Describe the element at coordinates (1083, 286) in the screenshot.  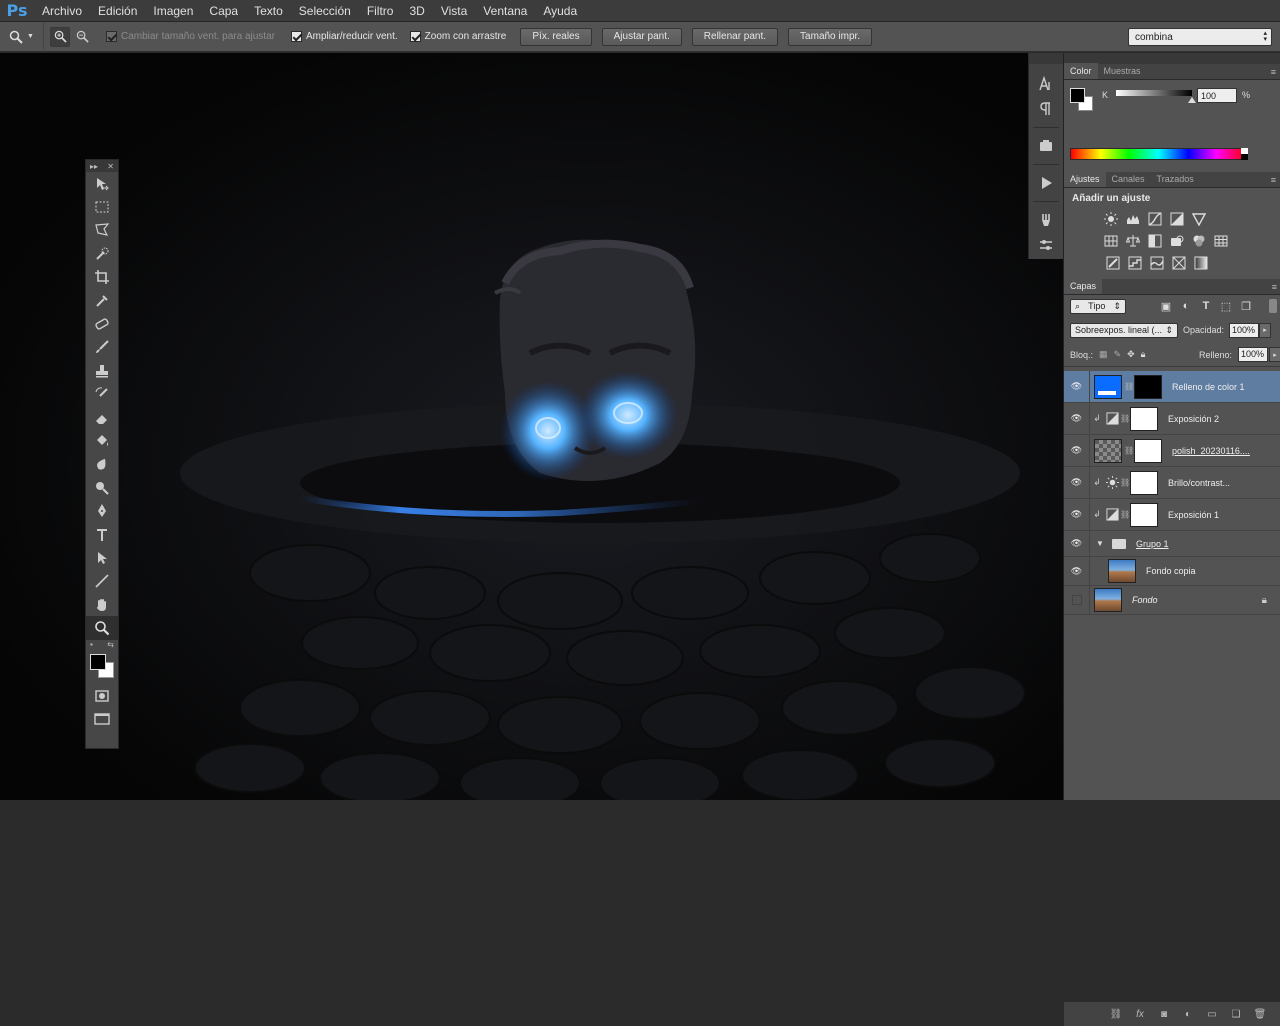
I see `tab-layers: Capas` at that location.